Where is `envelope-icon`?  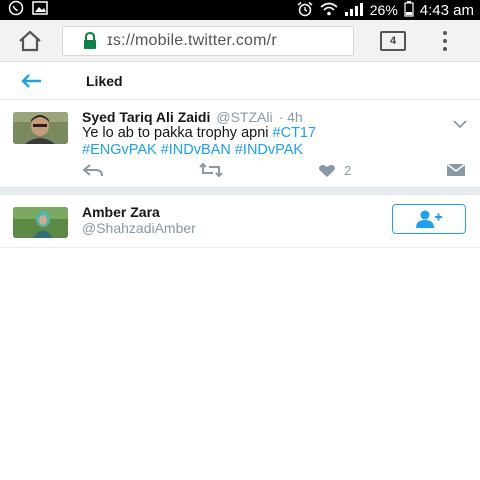 envelope-icon is located at coordinates (456, 169).